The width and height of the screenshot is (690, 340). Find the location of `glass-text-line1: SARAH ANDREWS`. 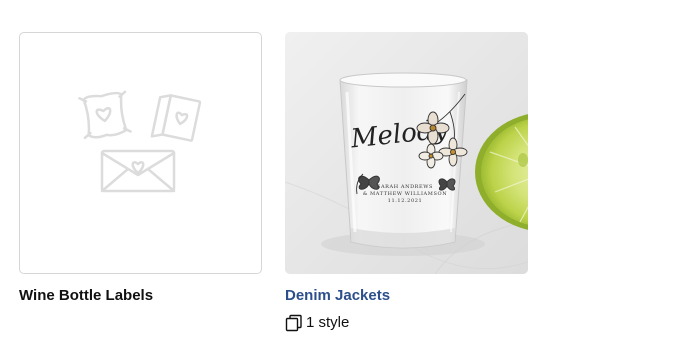

glass-text-line1: SARAH ANDREWS is located at coordinates (405, 187).